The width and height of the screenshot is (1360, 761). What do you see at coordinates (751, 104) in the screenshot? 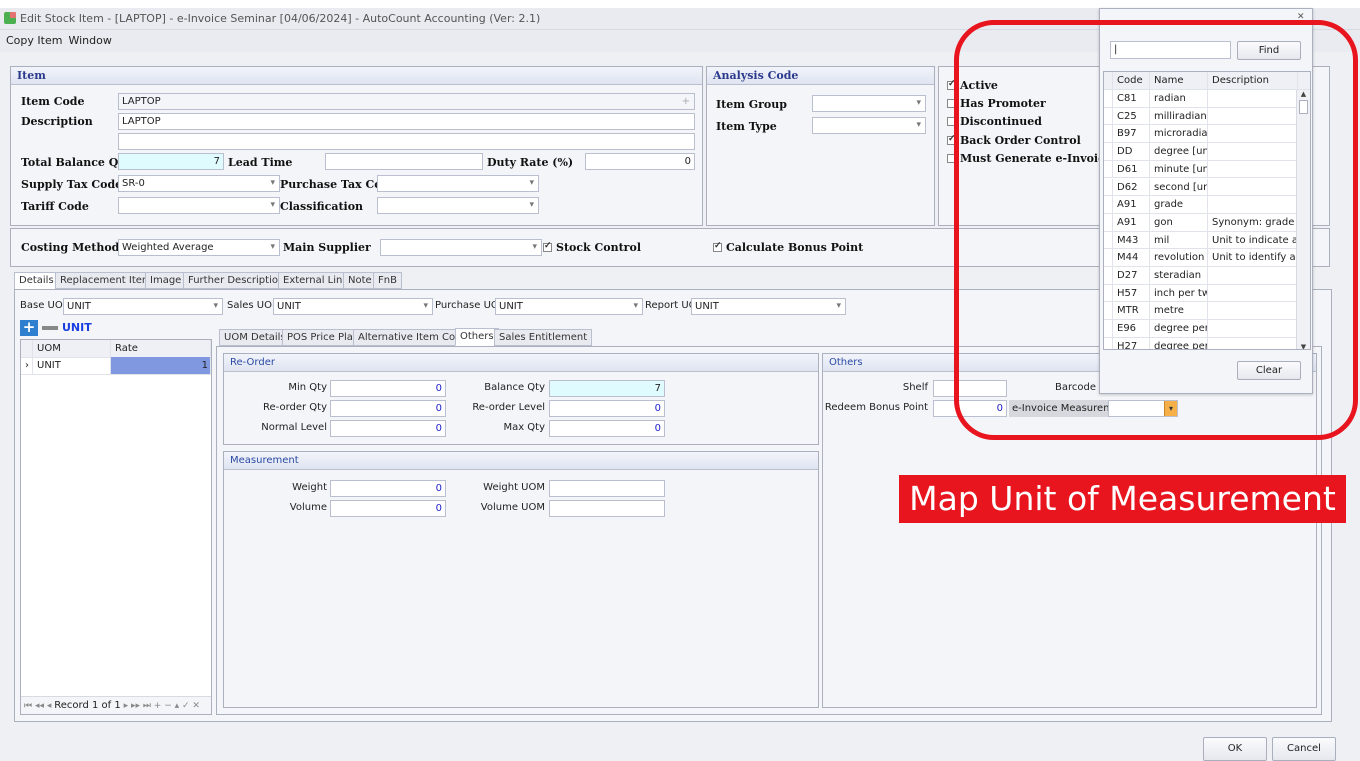
I see `item-group-label: Item Group` at bounding box center [751, 104].